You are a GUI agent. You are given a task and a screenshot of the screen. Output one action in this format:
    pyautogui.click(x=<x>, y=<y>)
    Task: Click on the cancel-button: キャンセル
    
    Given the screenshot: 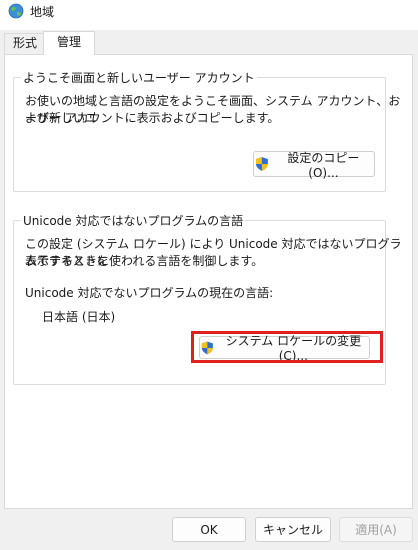 What is the action you would take?
    pyautogui.click(x=293, y=529)
    